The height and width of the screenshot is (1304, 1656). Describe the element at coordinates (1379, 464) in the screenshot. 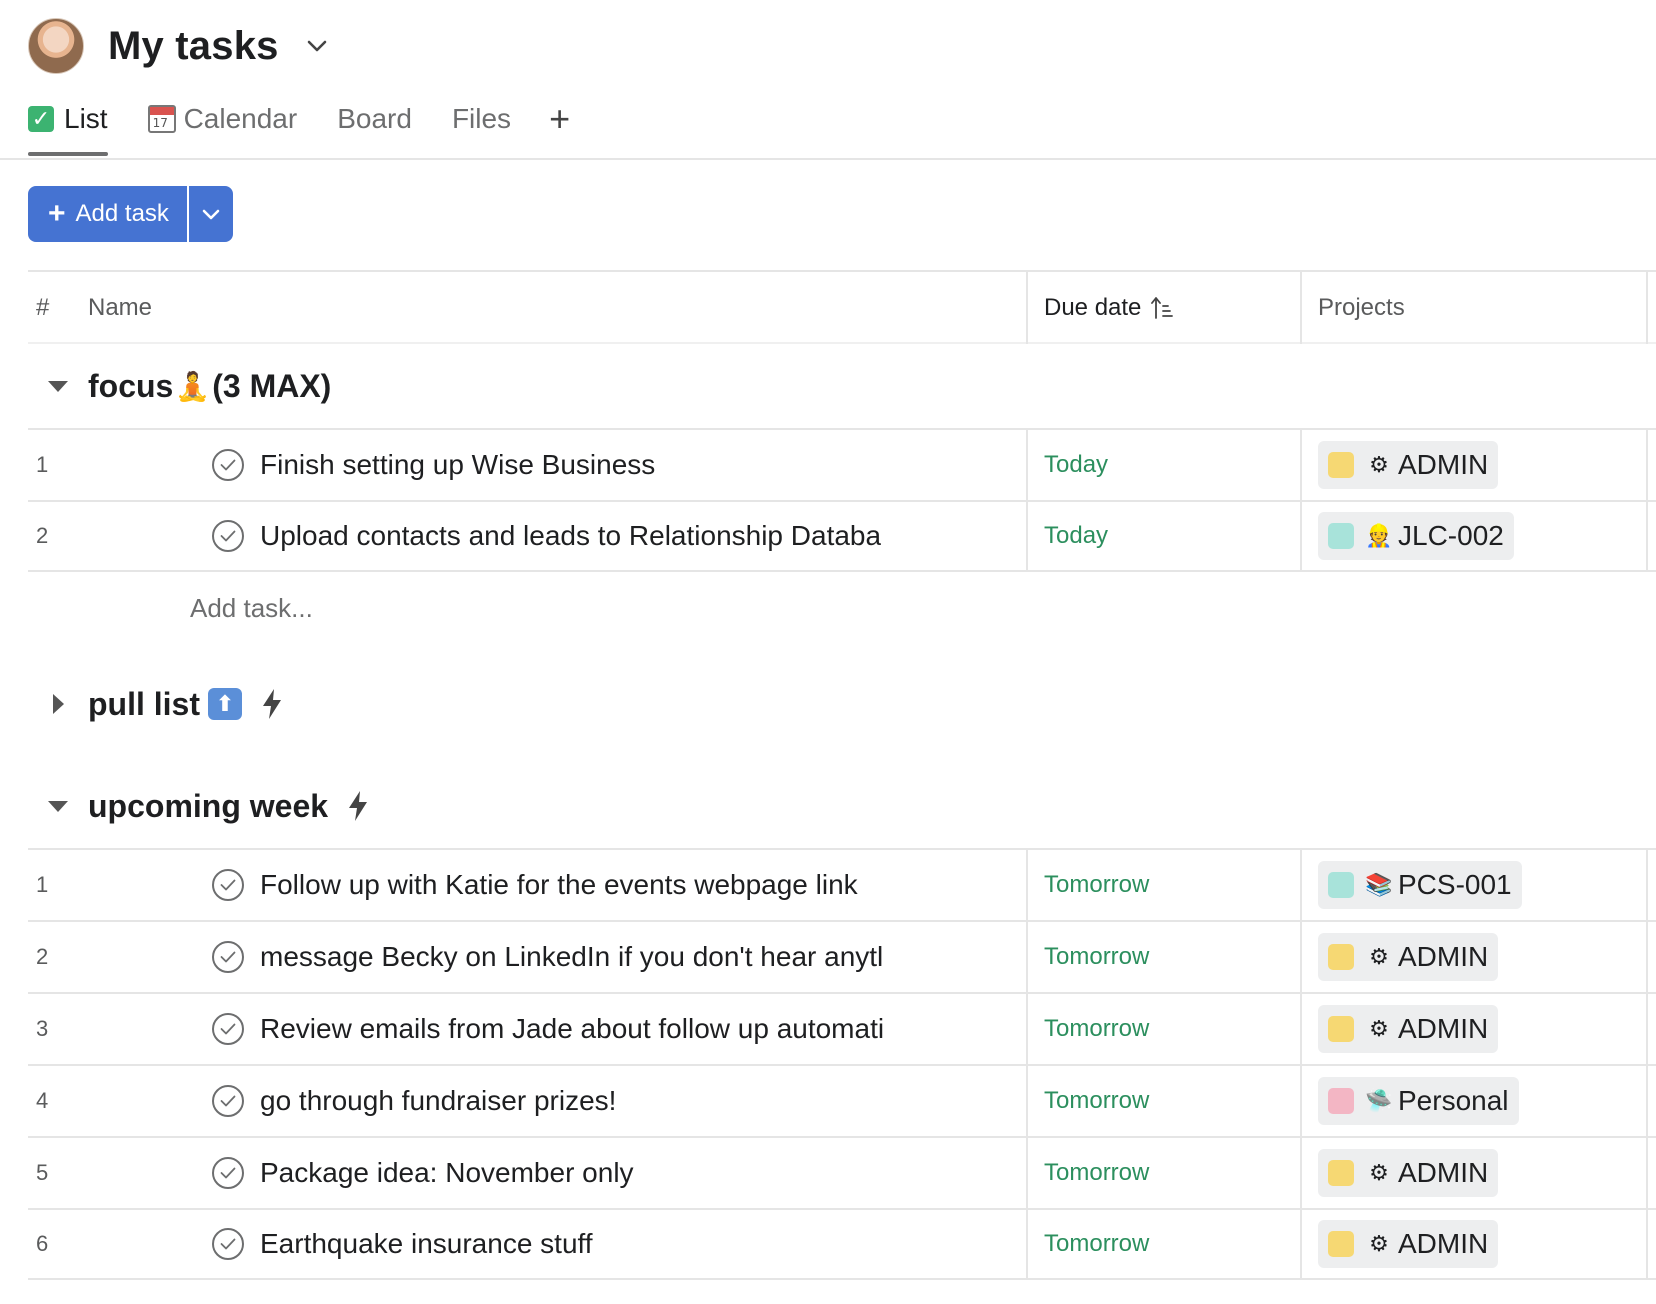

I see `gear-icon: ⚙` at that location.